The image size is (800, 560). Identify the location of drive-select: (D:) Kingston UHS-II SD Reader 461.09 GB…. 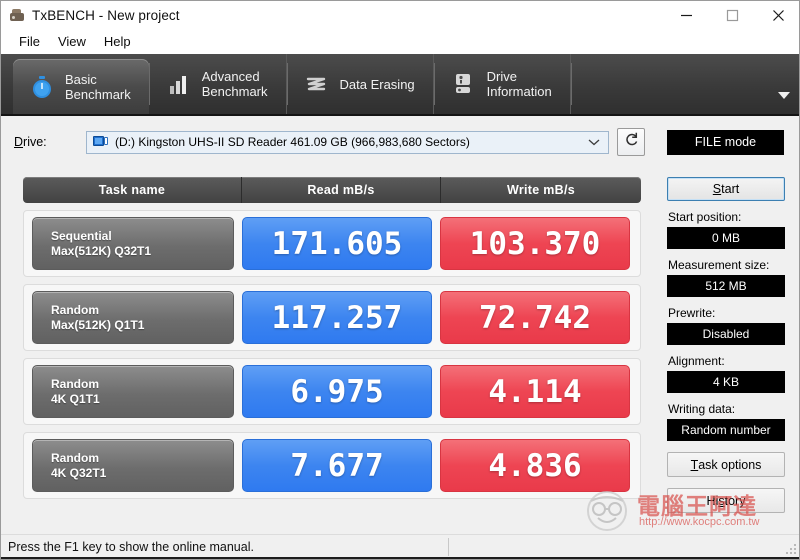
(347, 142).